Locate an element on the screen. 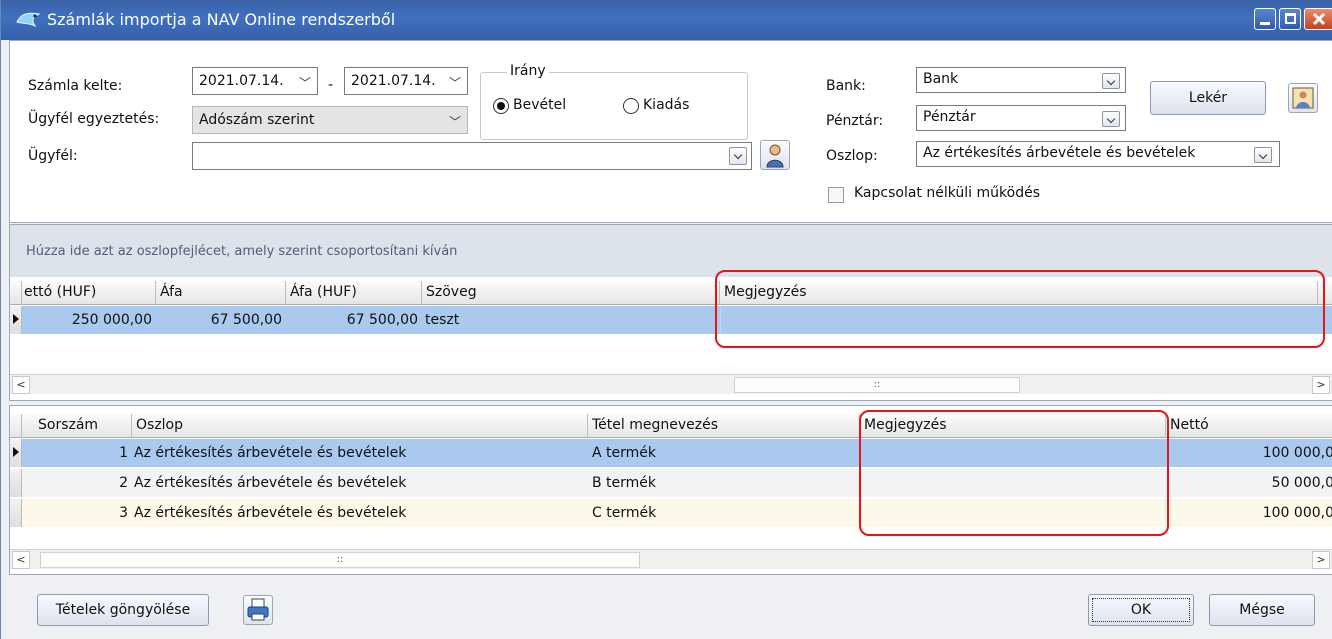 The height and width of the screenshot is (639, 1332). fetch-button: Lekér is located at coordinates (1208, 98).